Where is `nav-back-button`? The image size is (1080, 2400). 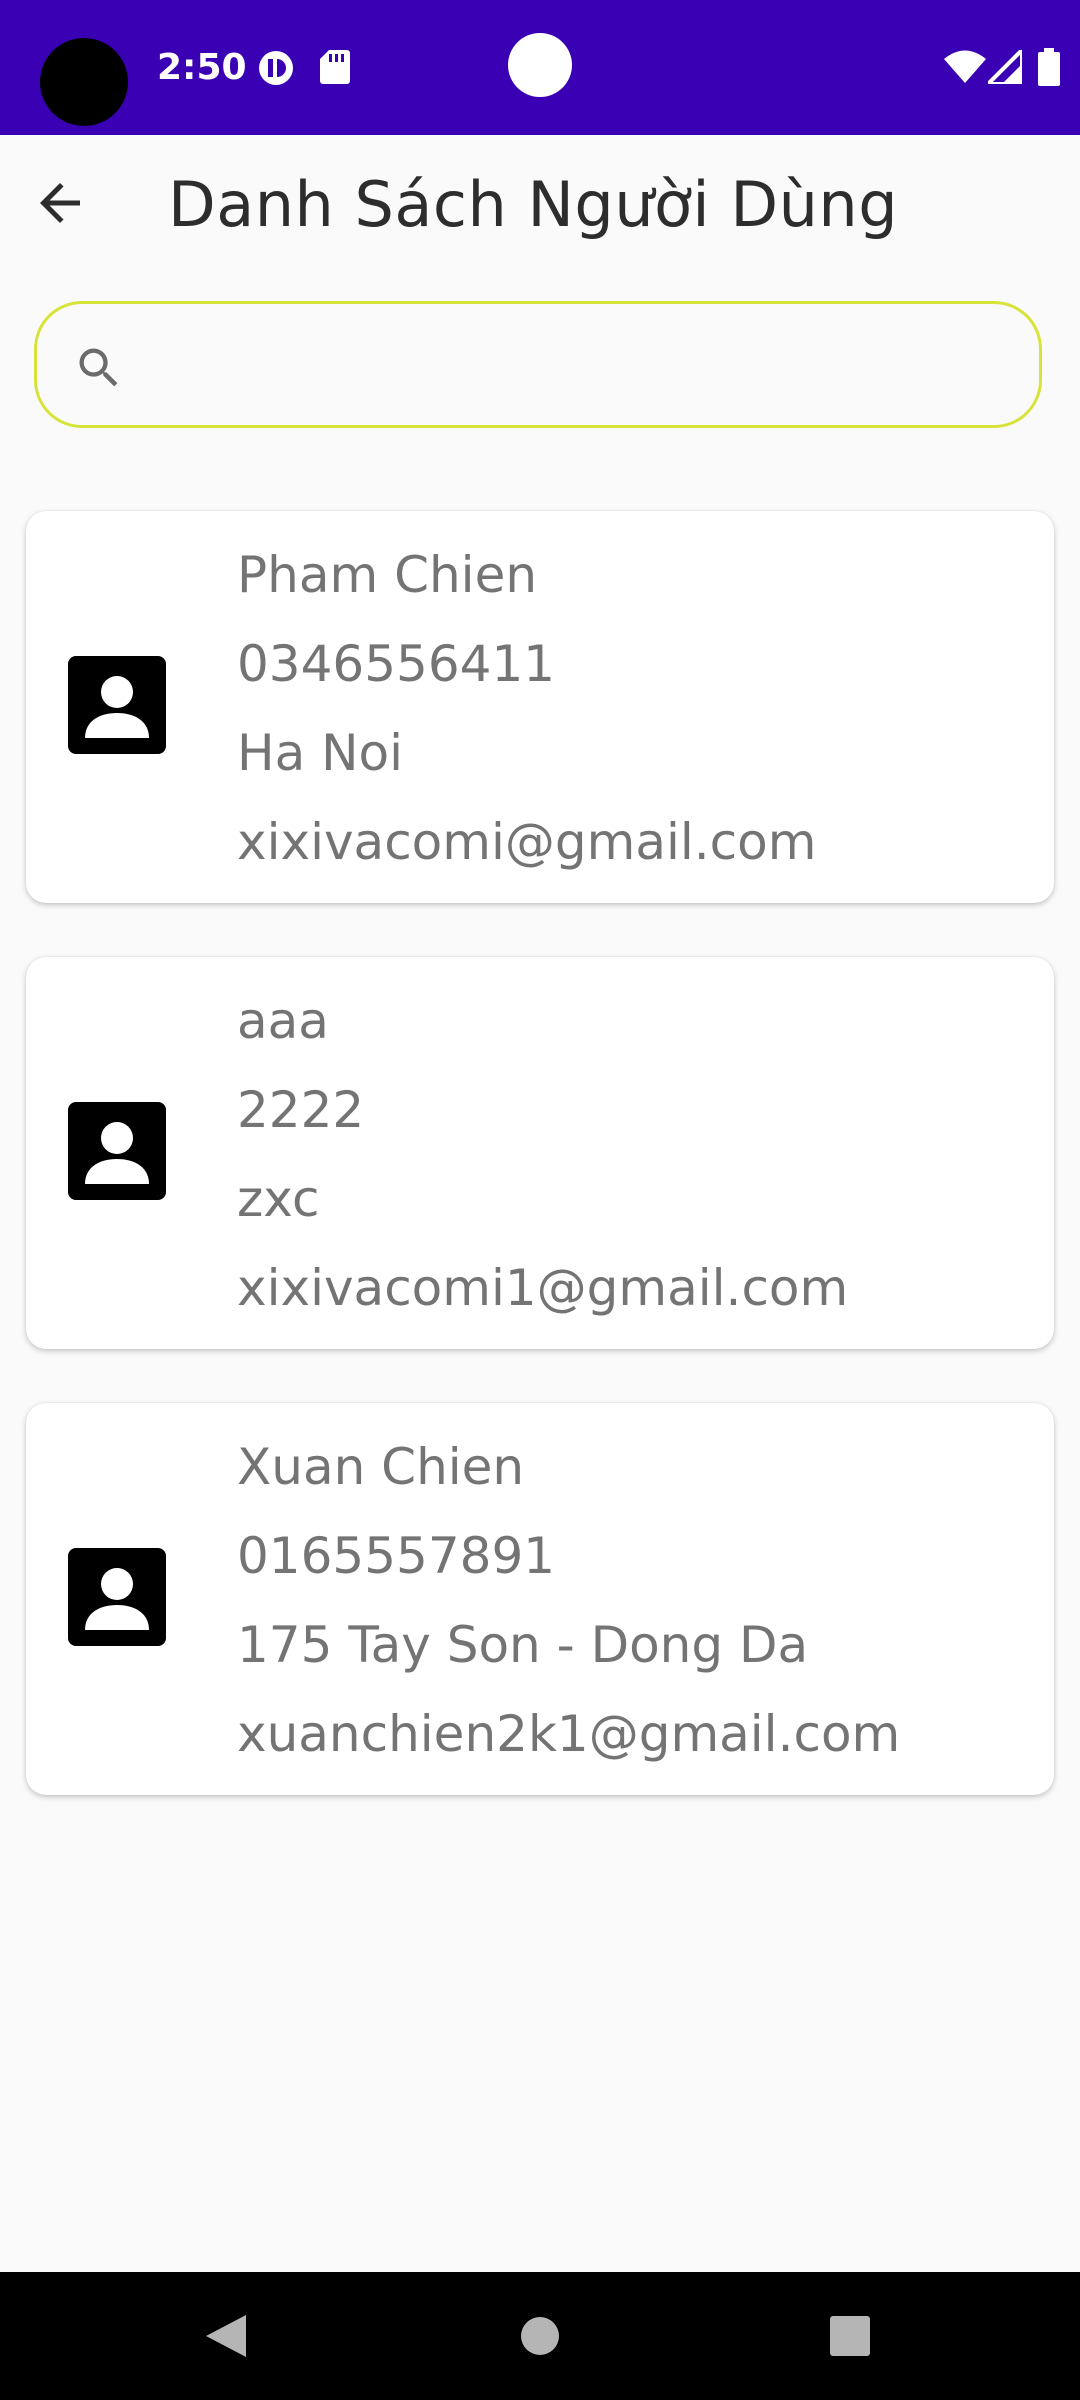
nav-back-button is located at coordinates (226, 2336).